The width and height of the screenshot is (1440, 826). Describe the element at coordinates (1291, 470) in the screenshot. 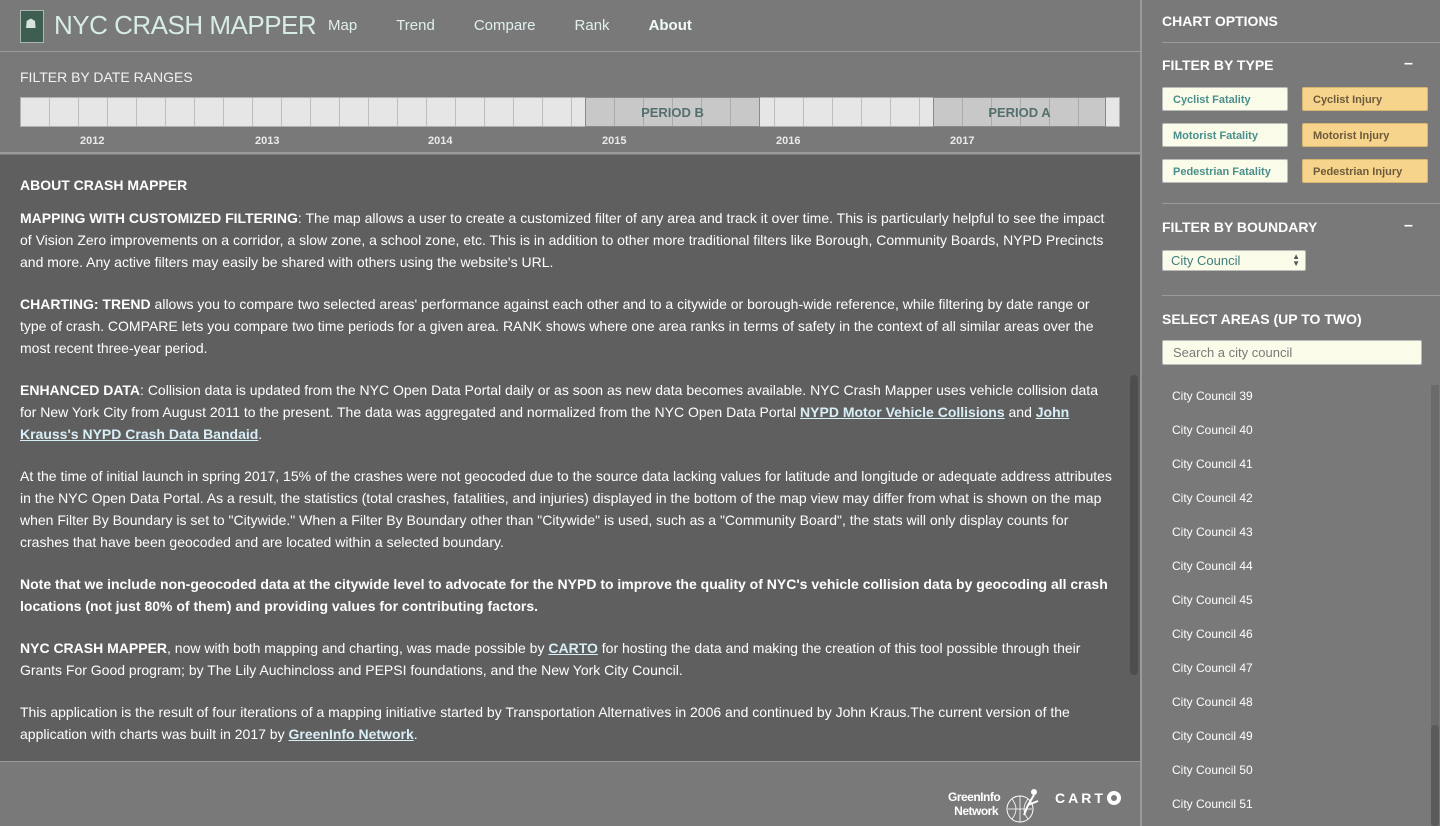

I see `list-item: City Council 41` at that location.